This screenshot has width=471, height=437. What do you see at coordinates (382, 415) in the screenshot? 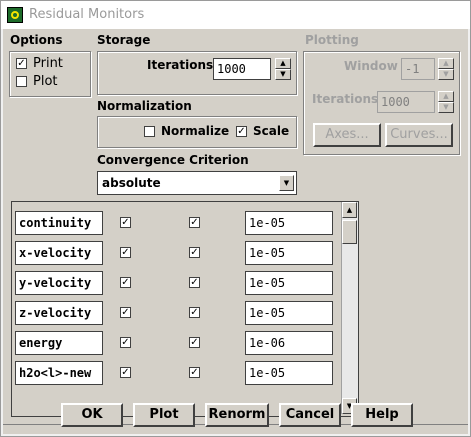
I see `help-button: Help` at bounding box center [382, 415].